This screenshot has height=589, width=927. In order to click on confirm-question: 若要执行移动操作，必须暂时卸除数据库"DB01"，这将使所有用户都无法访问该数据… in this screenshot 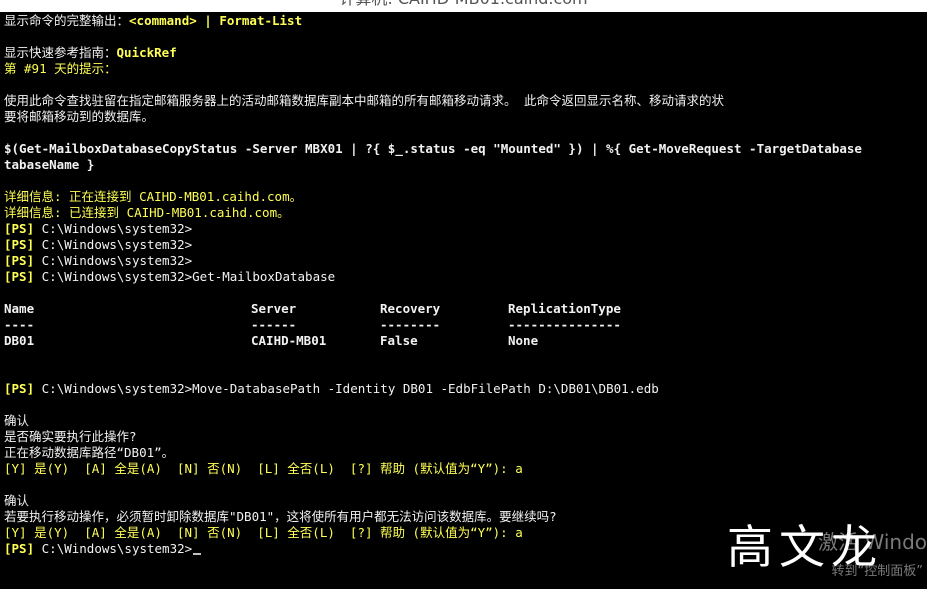, I will do `click(280, 516)`.